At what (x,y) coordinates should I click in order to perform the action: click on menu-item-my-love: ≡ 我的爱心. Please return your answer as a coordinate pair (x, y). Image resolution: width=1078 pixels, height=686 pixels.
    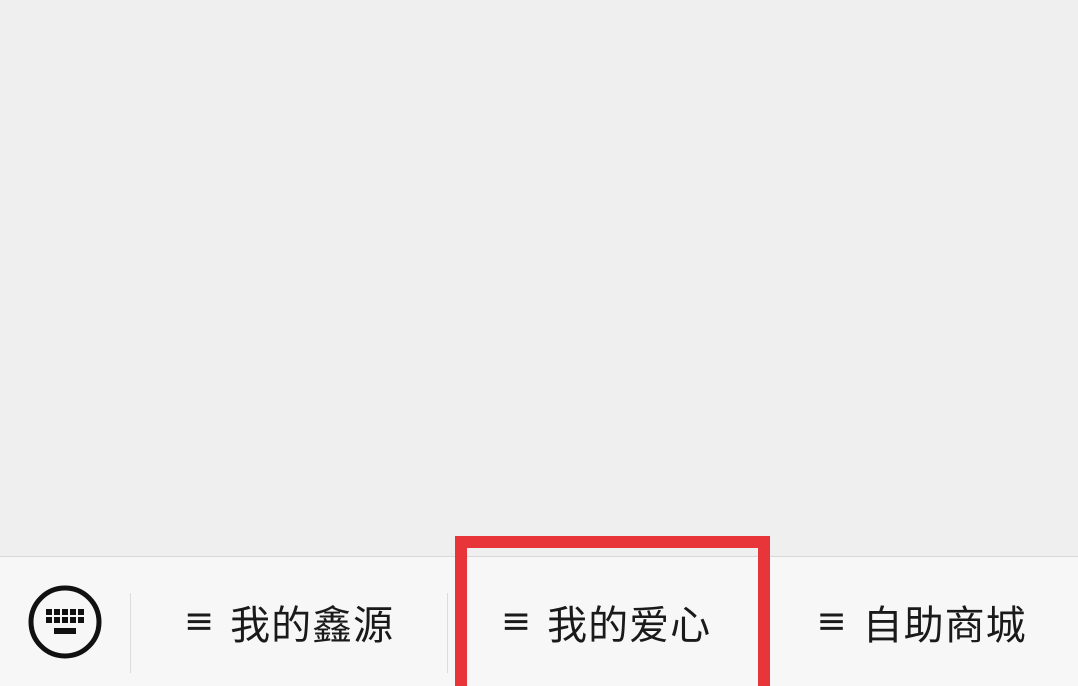
    Looking at the image, I should click on (606, 621).